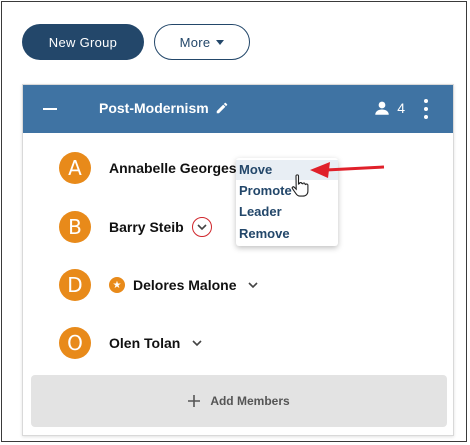 The width and height of the screenshot is (470, 445). I want to click on list-item: B Barry Steib, so click(135, 227).